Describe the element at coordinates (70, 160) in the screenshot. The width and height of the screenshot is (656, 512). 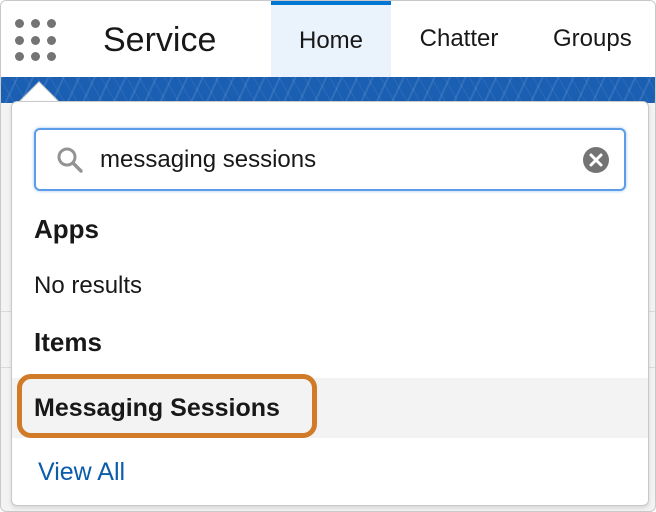
I see `search-icon` at that location.